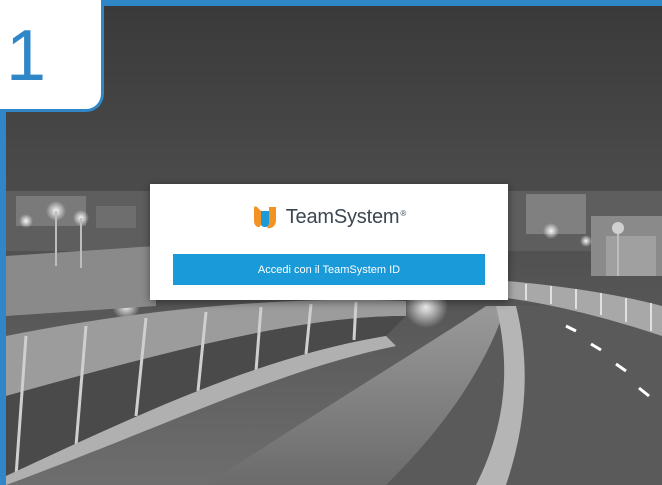  Describe the element at coordinates (403, 213) in the screenshot. I see `brand-registered-mark: ®` at that location.